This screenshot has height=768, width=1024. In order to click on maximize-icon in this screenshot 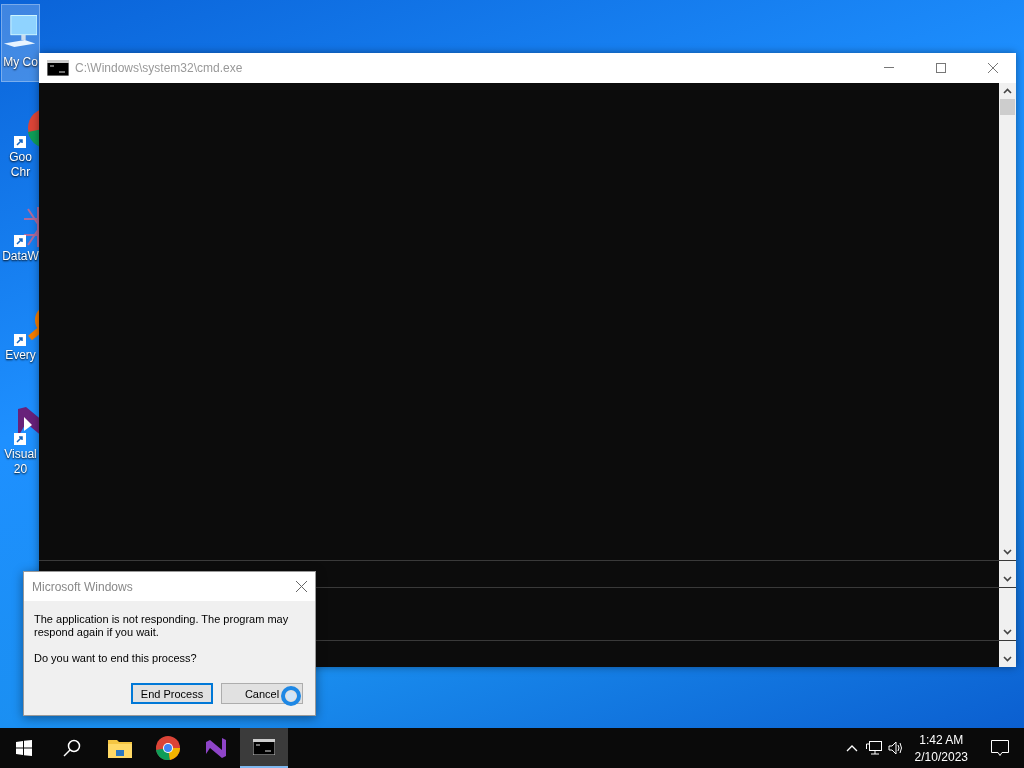, I will do `click(941, 68)`.